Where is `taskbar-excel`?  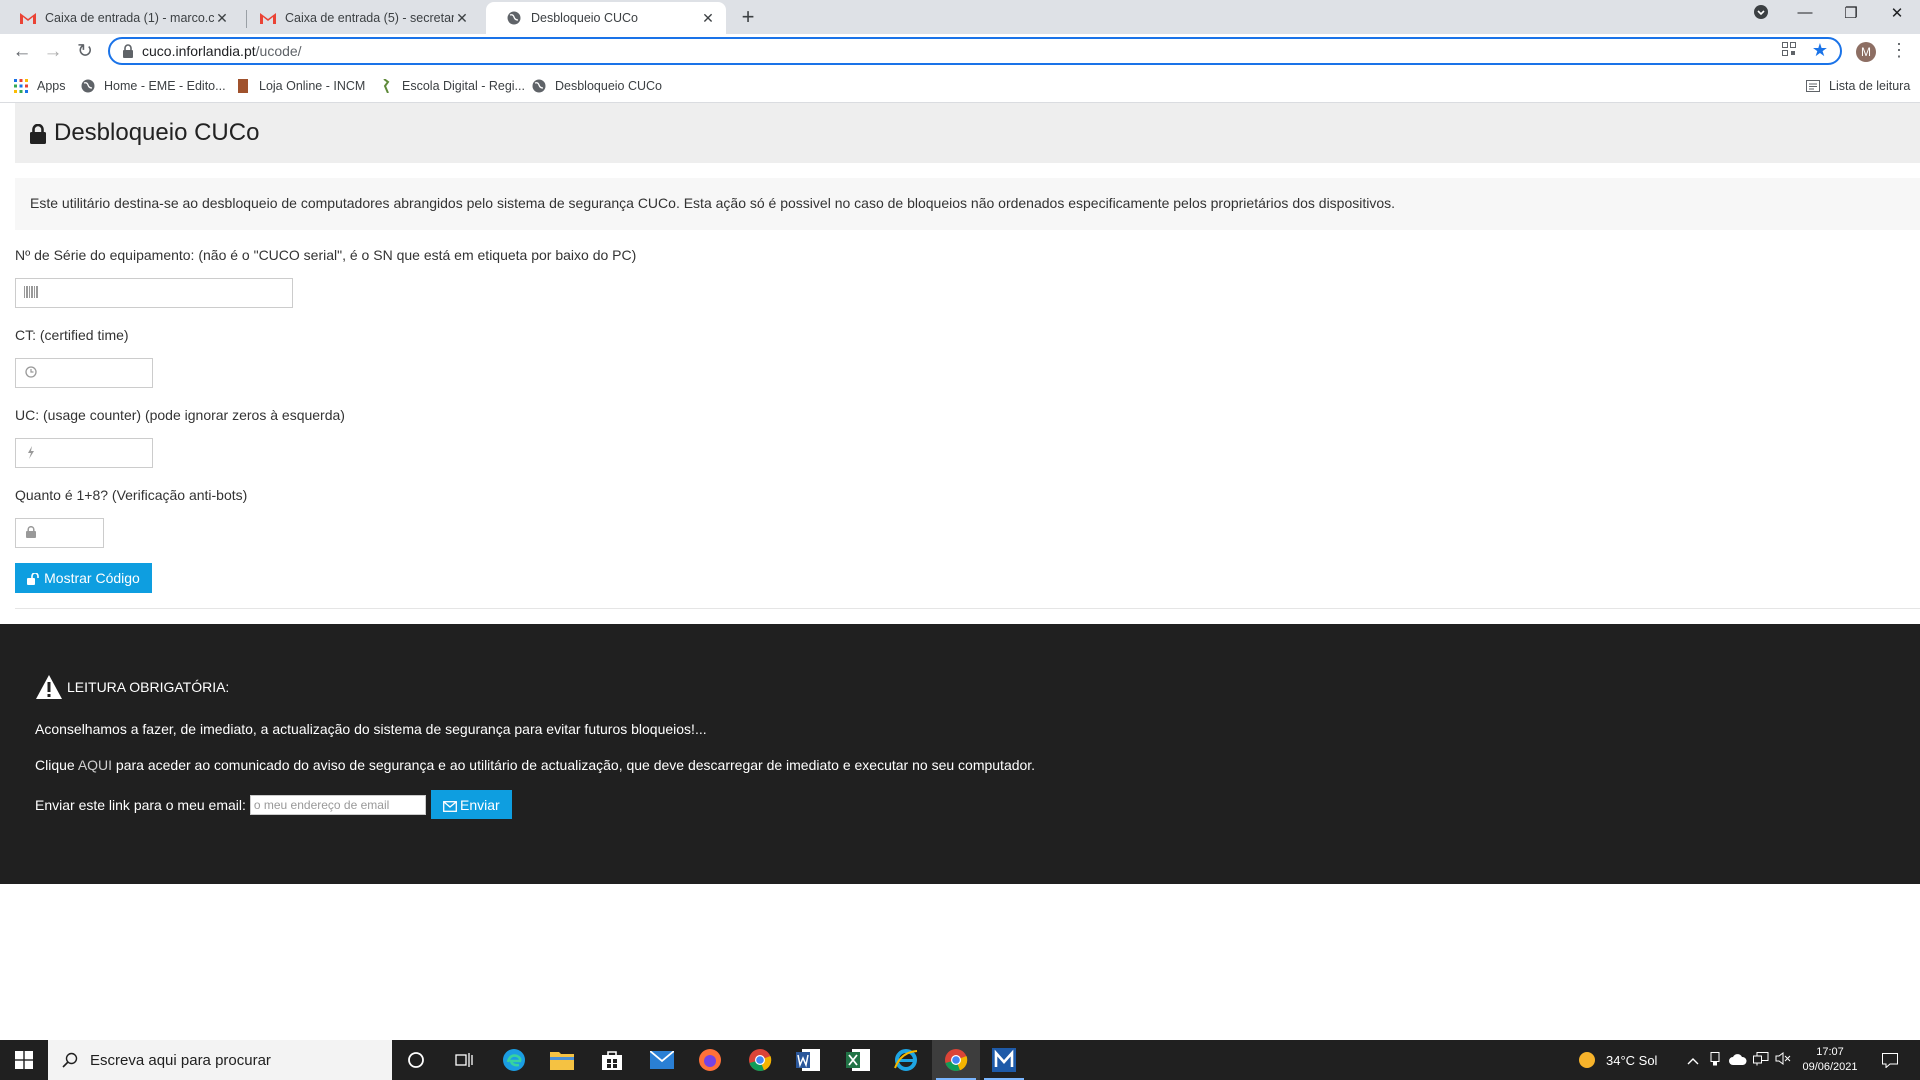
taskbar-excel is located at coordinates (858, 1060).